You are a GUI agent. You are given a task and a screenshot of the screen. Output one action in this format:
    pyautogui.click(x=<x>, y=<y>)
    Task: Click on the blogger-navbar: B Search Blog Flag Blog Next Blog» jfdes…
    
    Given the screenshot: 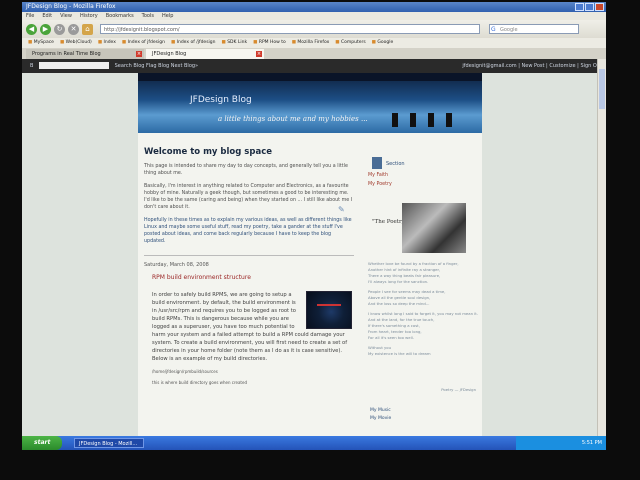 What is the action you would take?
    pyautogui.click(x=314, y=66)
    